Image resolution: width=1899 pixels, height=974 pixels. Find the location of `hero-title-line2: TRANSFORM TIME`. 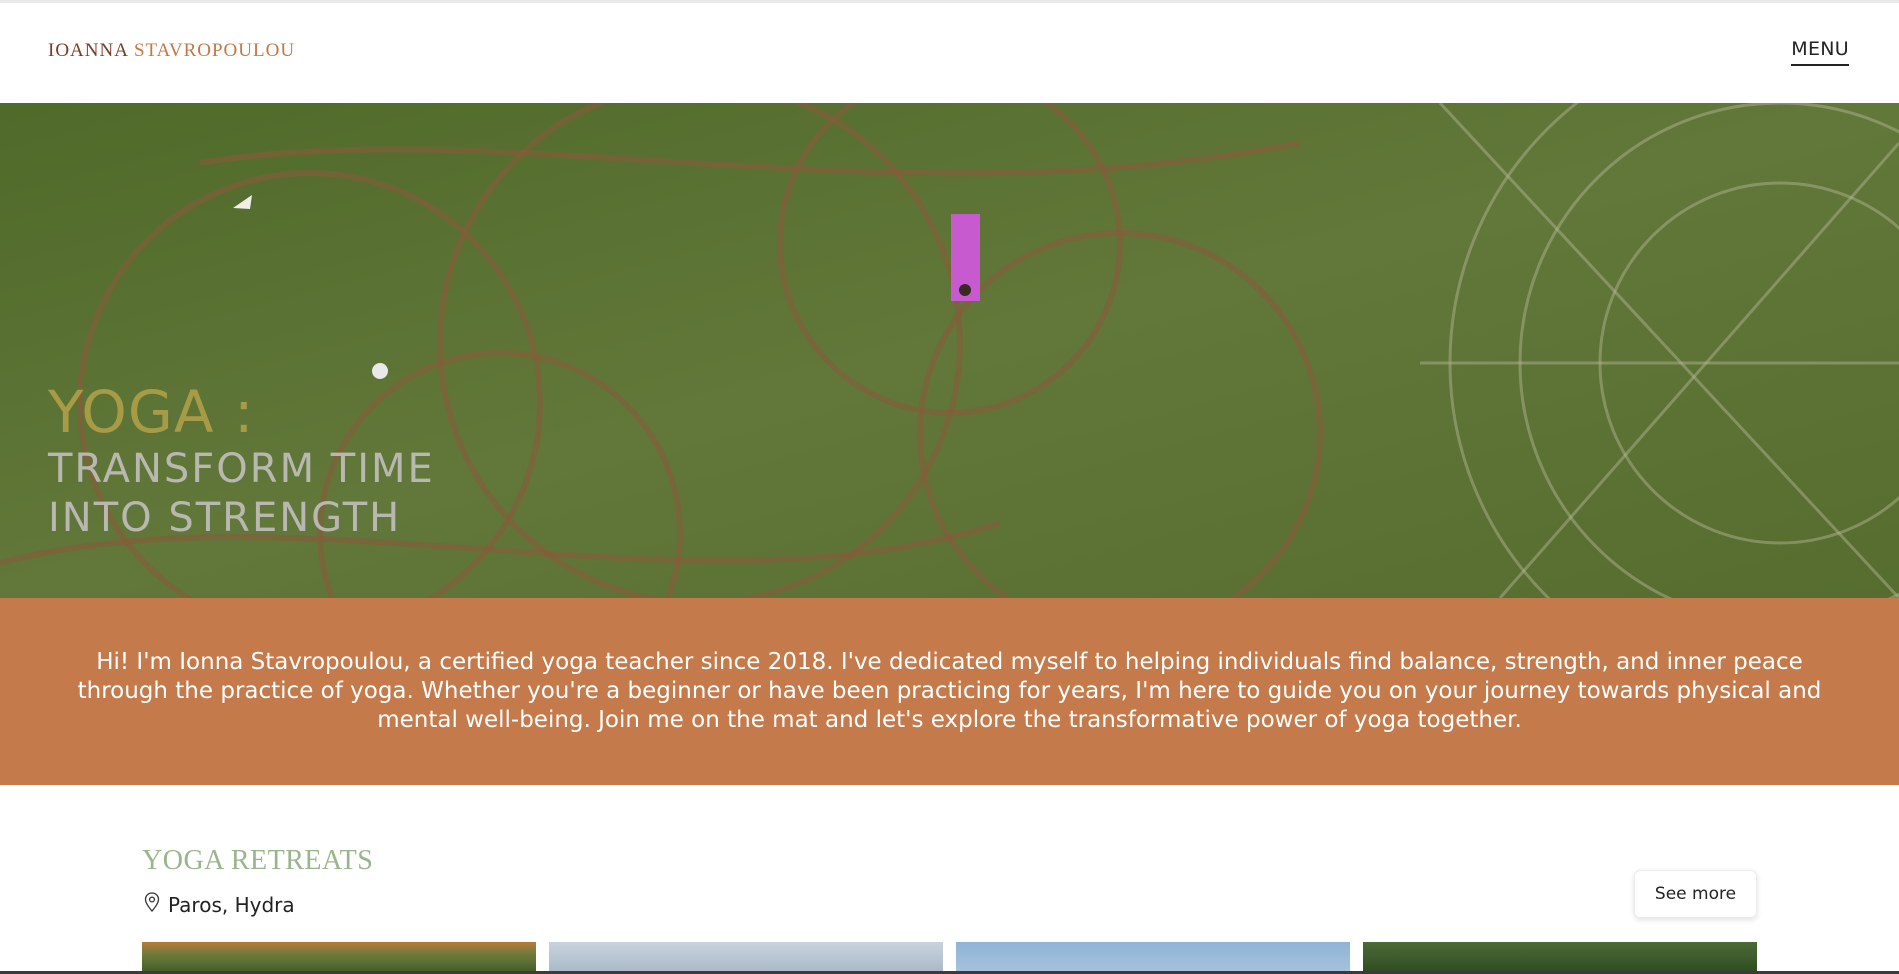

hero-title-line2: TRANSFORM TIME is located at coordinates (241, 468).